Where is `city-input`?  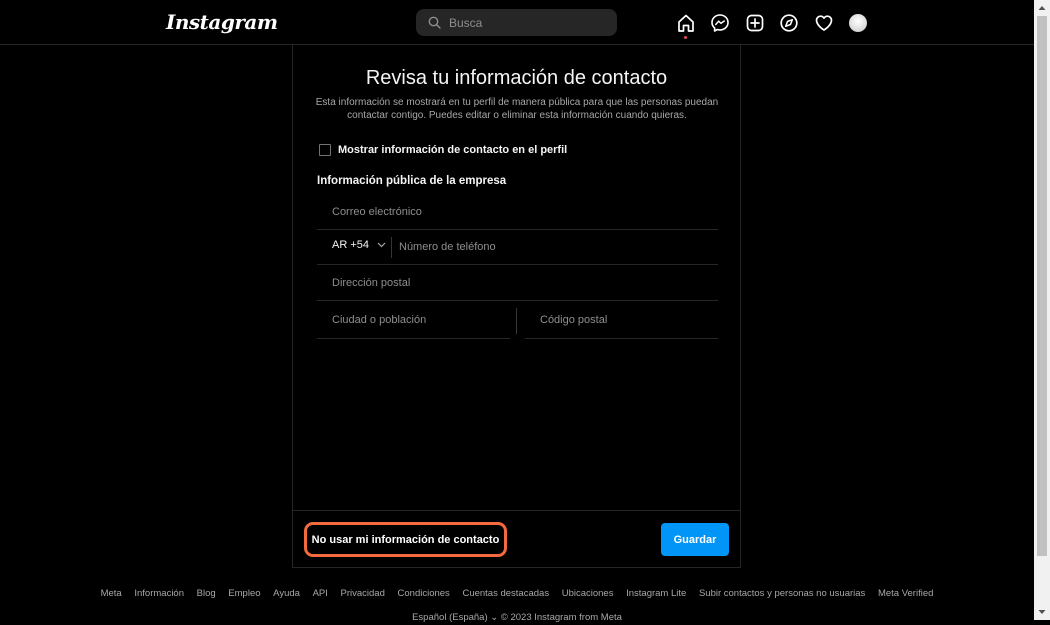
city-input is located at coordinates (413, 319).